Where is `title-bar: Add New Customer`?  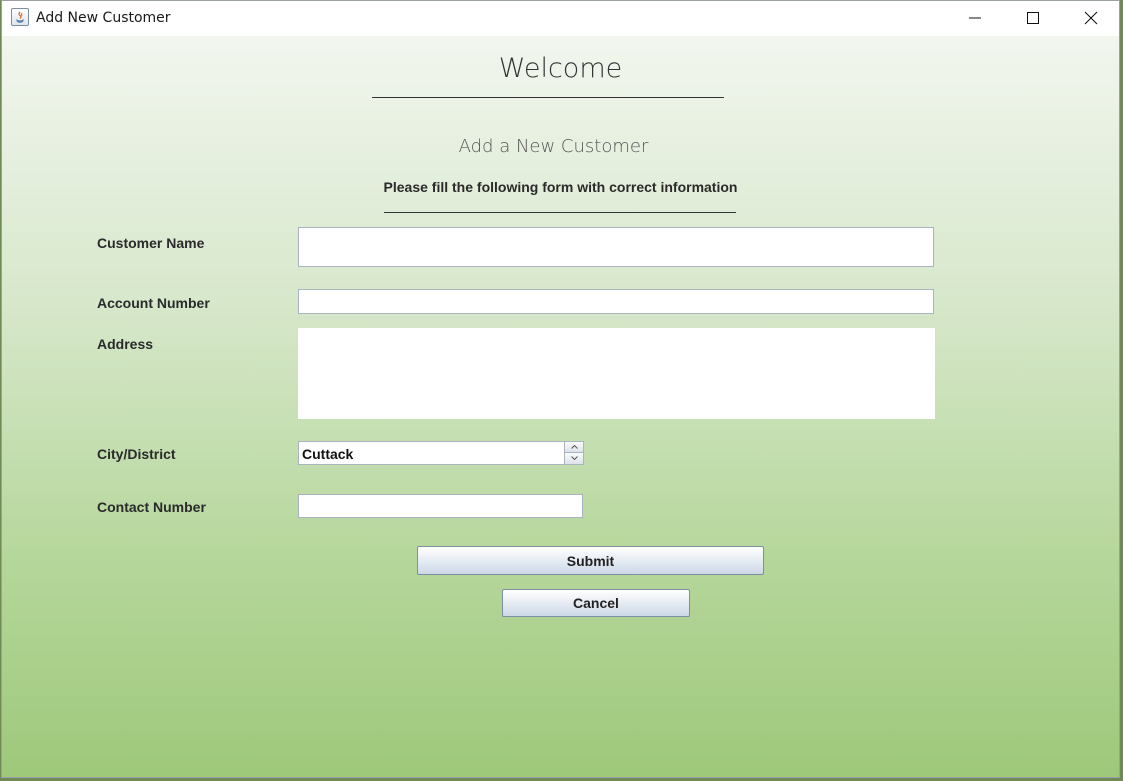 title-bar: Add New Customer is located at coordinates (560, 18).